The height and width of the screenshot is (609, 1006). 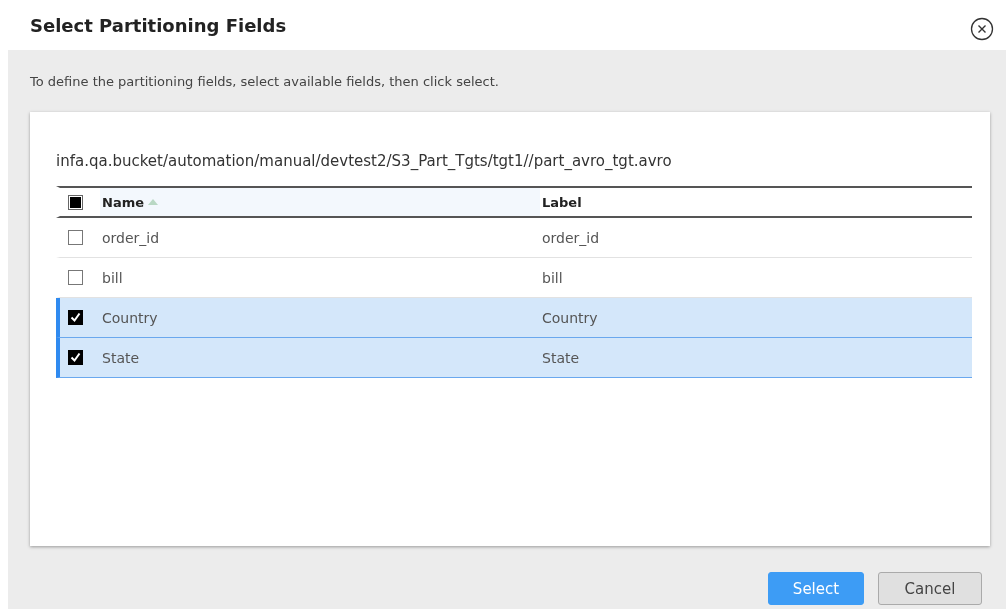 I want to click on close-icon, so click(x=982, y=29).